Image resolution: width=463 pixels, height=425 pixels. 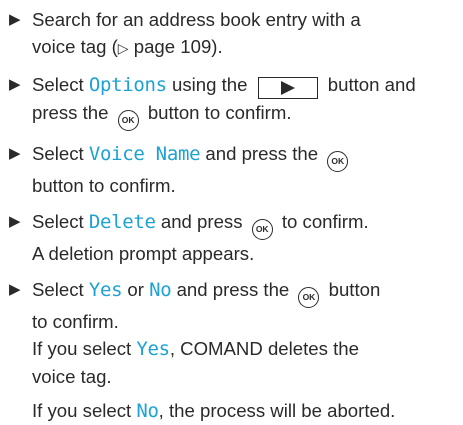 What do you see at coordinates (244, 85) in the screenshot?
I see `step-text: Select Options using the button and` at bounding box center [244, 85].